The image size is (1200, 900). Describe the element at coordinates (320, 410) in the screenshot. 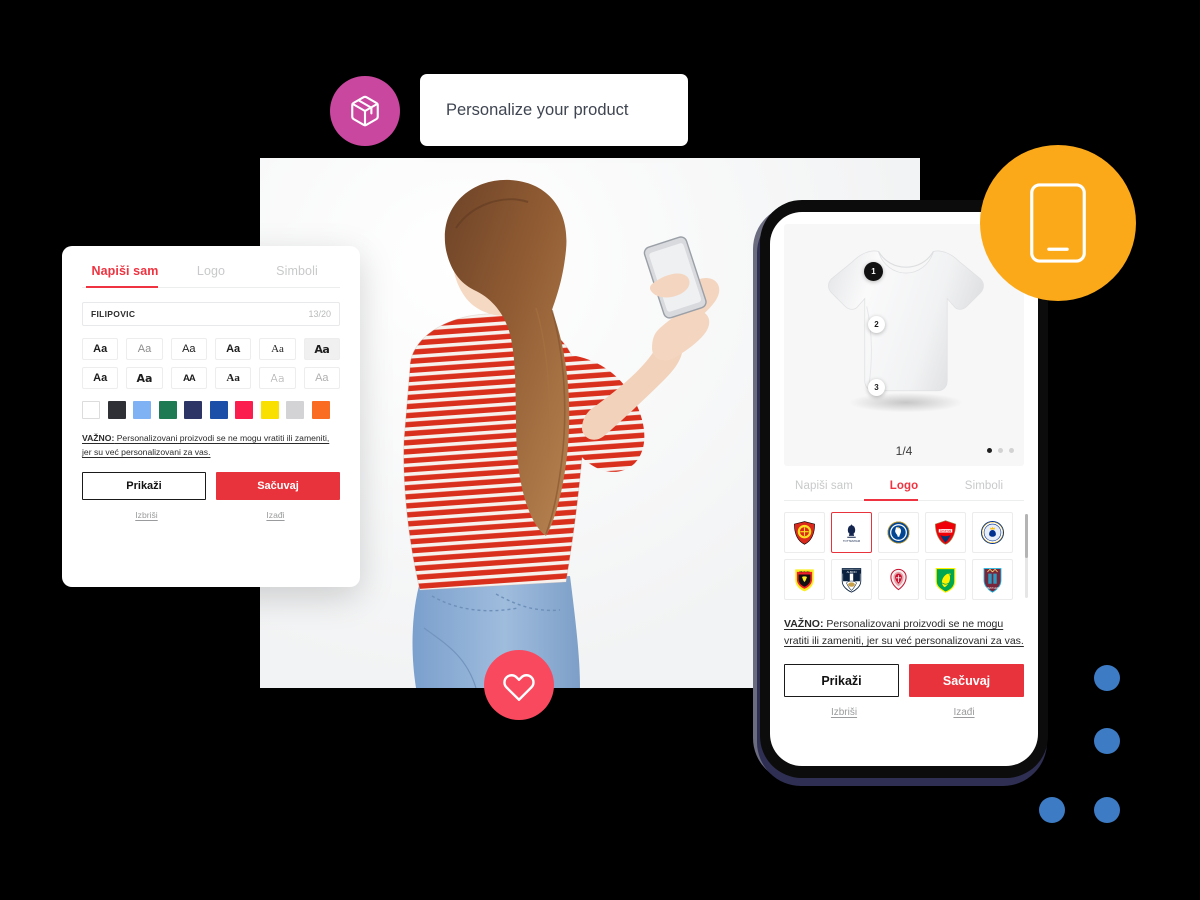

I see `color-swatch-orange` at that location.